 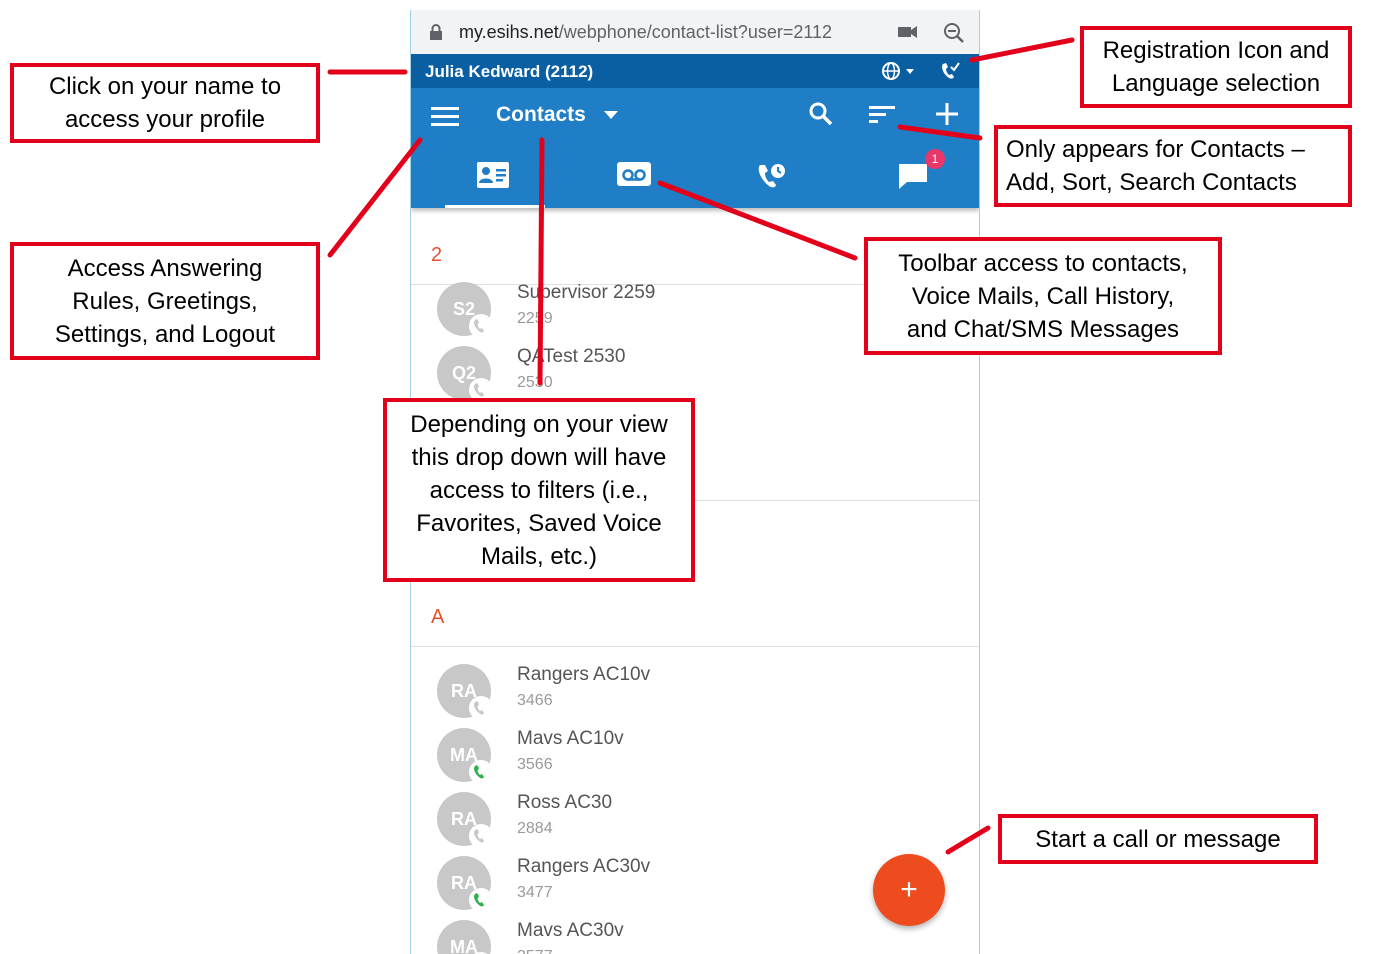 What do you see at coordinates (935, 159) in the screenshot?
I see `unread-badge: 1` at bounding box center [935, 159].